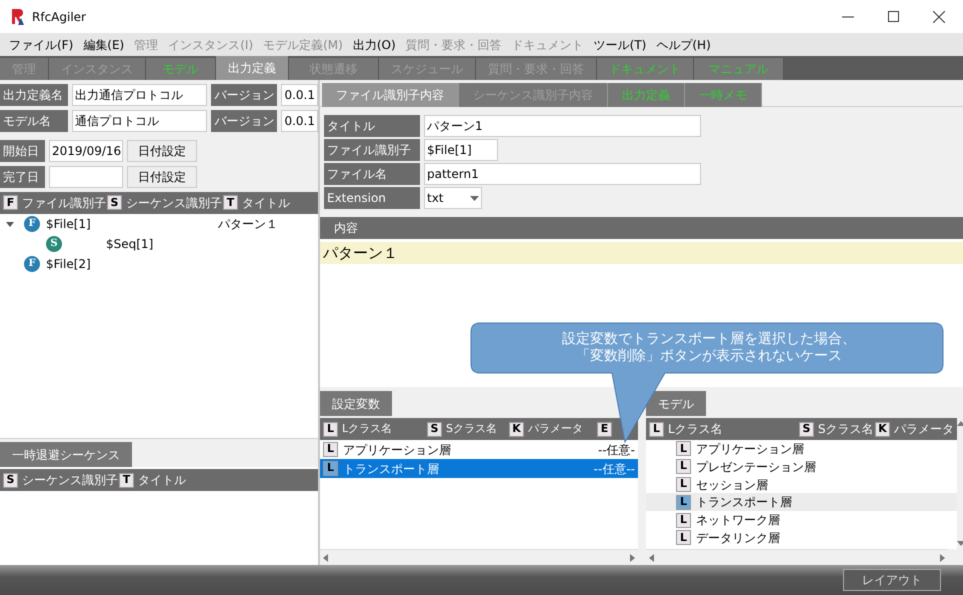  Describe the element at coordinates (892, 580) in the screenshot. I see `layout-button: レイアウト` at that location.